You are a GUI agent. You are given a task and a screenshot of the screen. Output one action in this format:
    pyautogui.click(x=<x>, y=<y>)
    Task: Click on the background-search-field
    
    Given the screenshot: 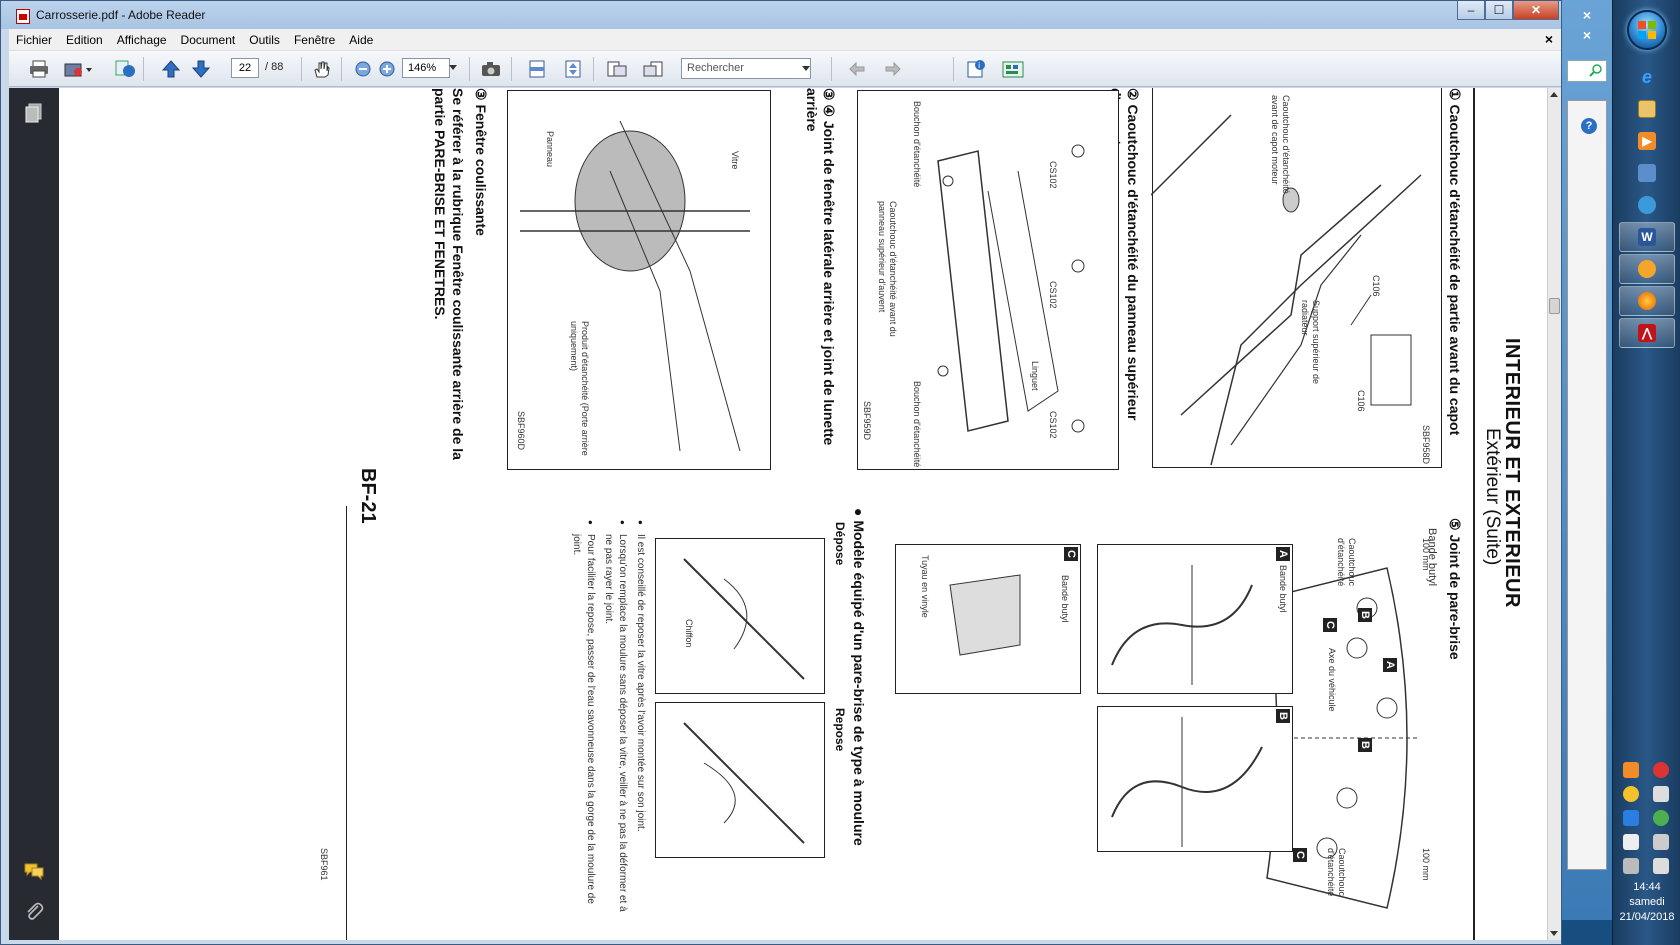 What is the action you would take?
    pyautogui.click(x=1587, y=71)
    